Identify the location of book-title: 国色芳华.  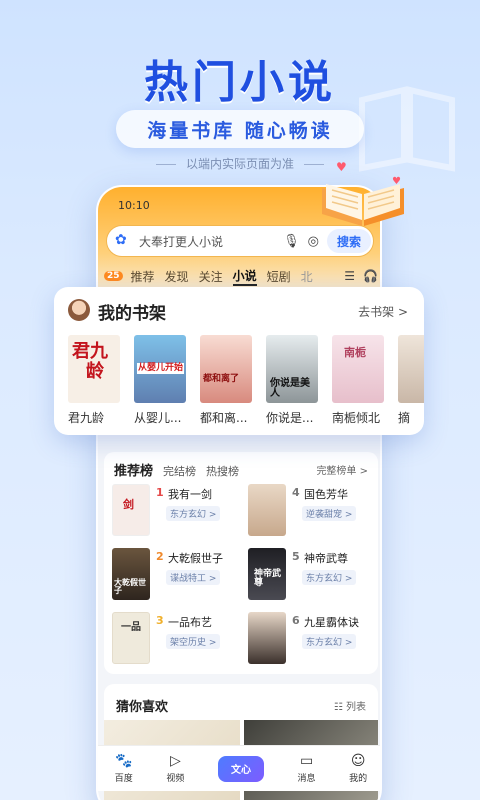
(326, 494).